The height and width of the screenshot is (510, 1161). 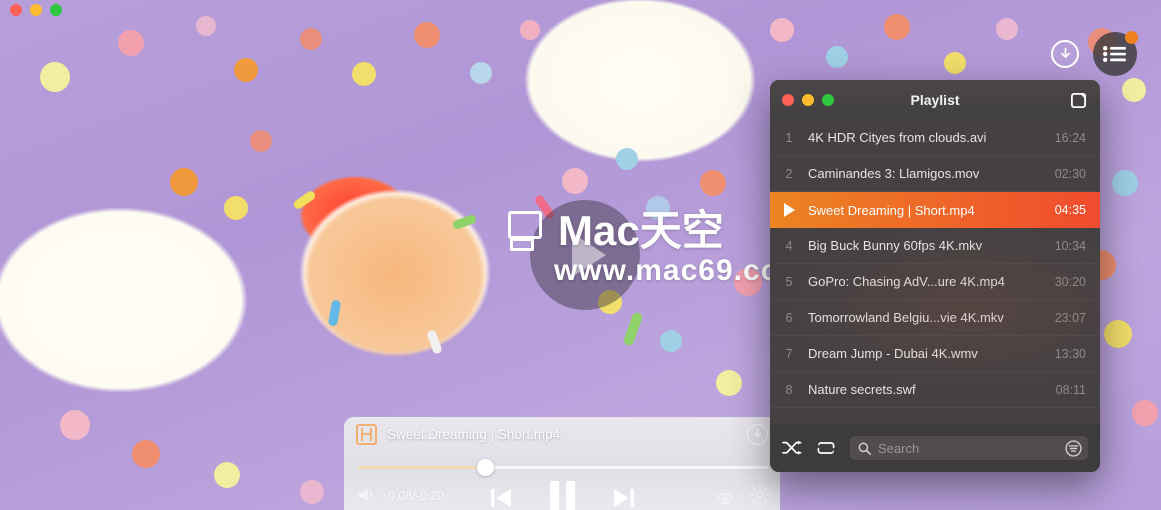 What do you see at coordinates (486, 467) in the screenshot?
I see `seek-knob` at bounding box center [486, 467].